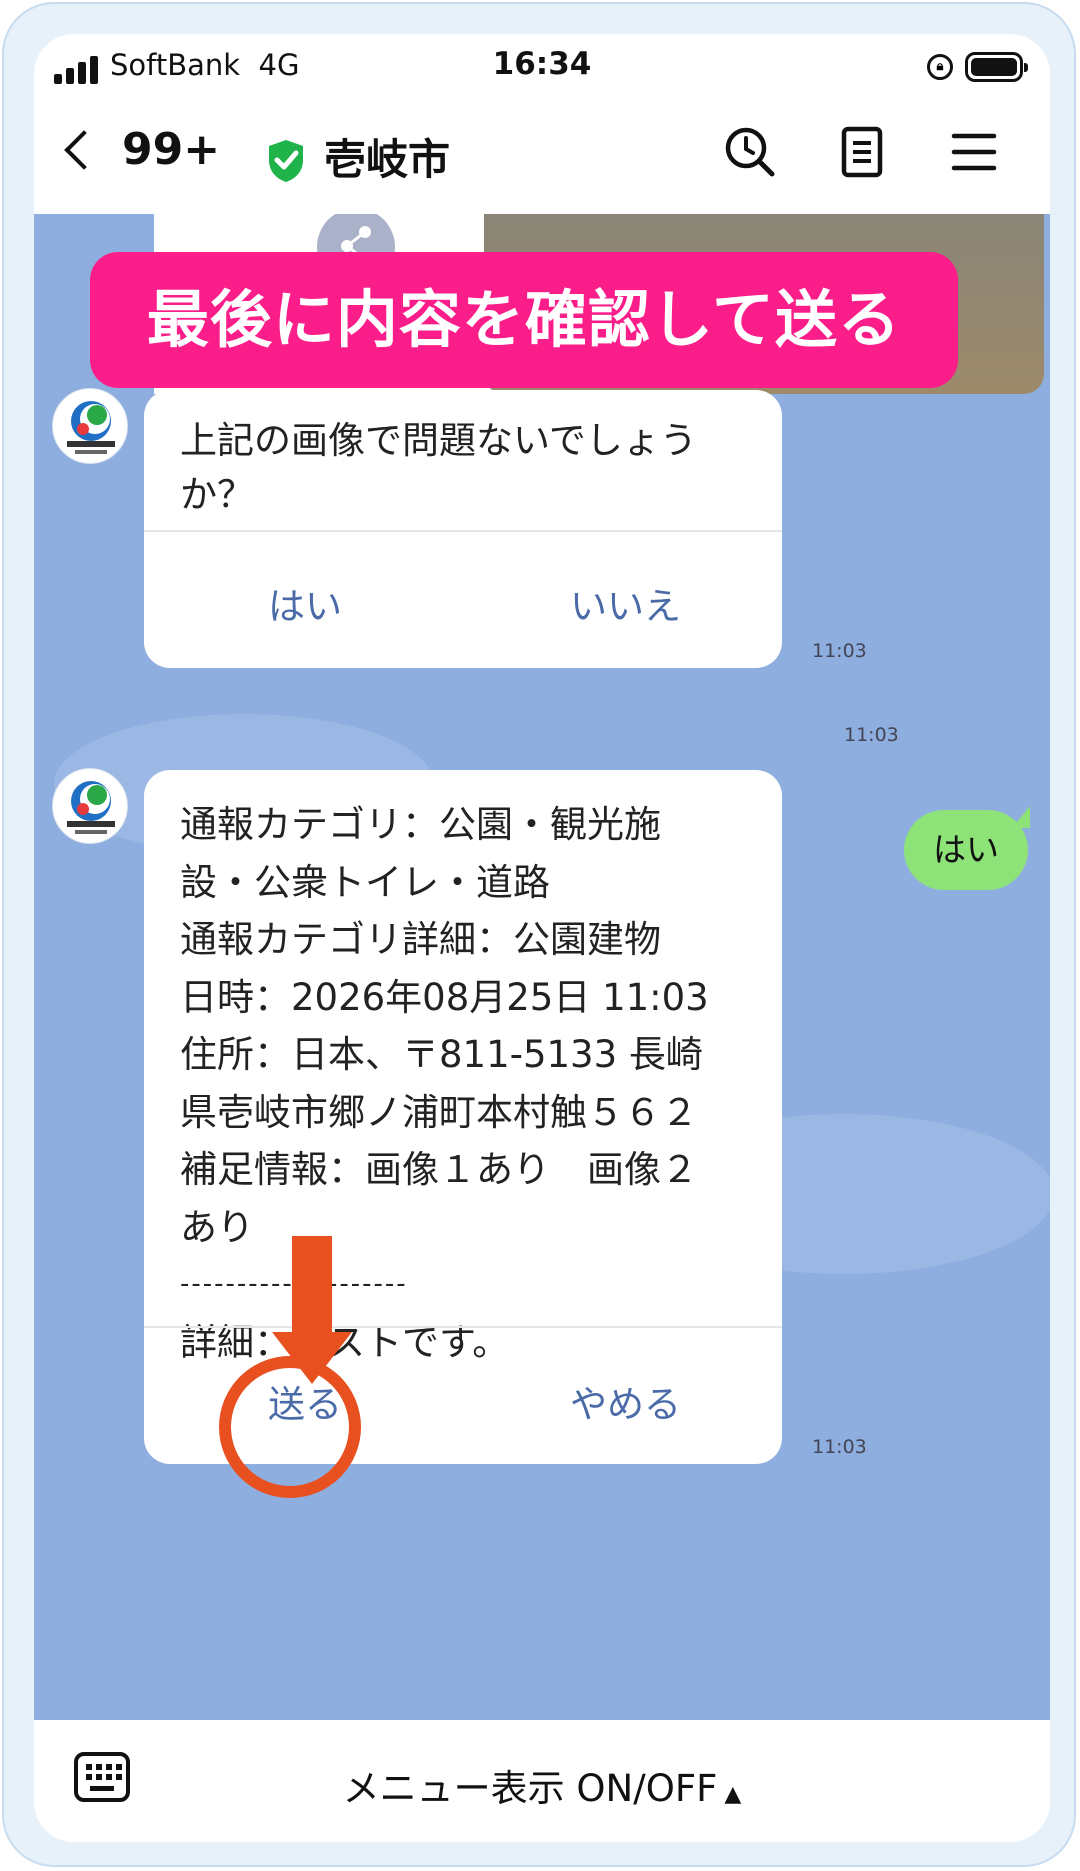  What do you see at coordinates (729, 1794) in the screenshot?
I see `caret-up-icon: ▲` at bounding box center [729, 1794].